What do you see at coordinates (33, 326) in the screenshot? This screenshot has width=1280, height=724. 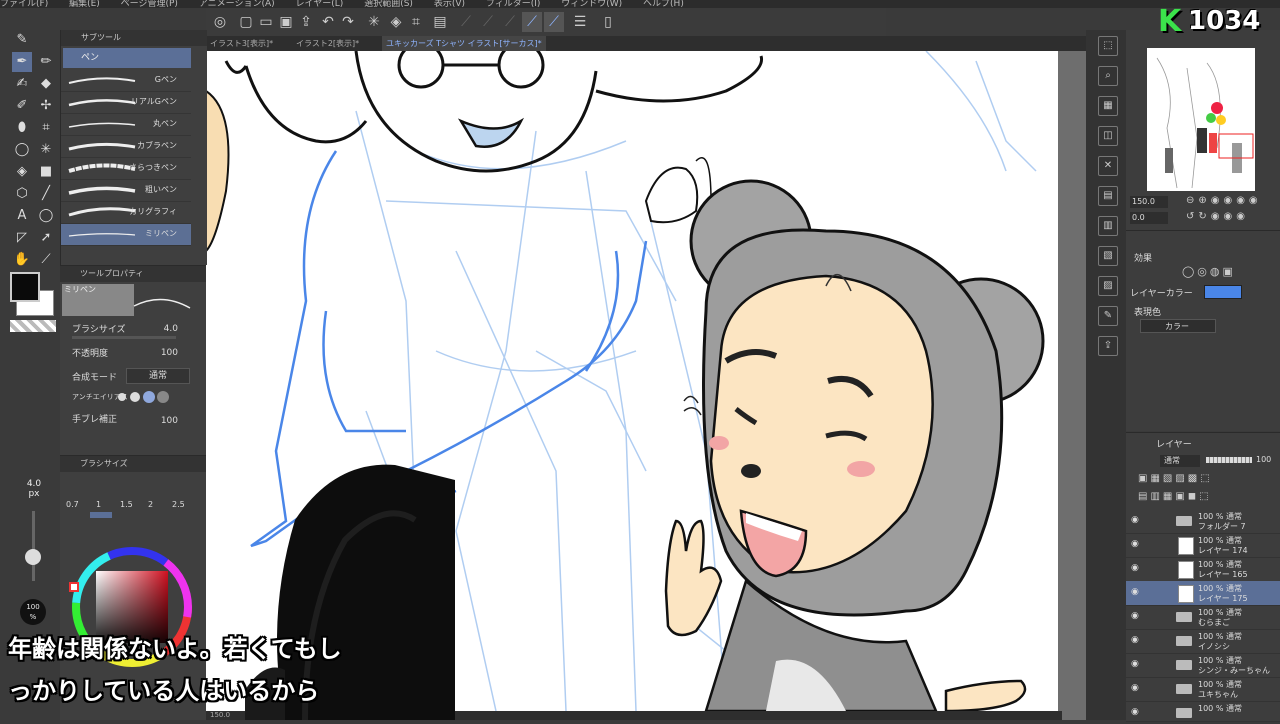 I see `transparent-color` at bounding box center [33, 326].